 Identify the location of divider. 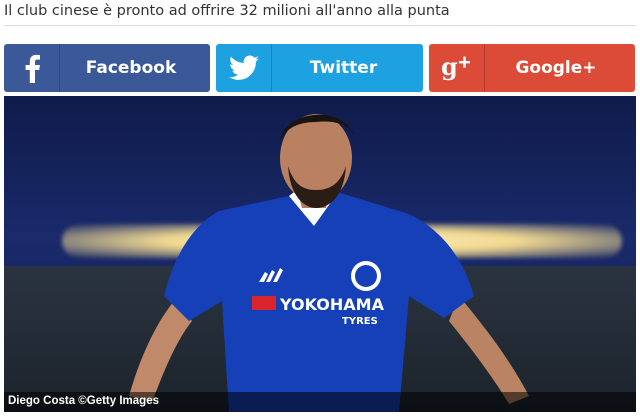
(320, 25).